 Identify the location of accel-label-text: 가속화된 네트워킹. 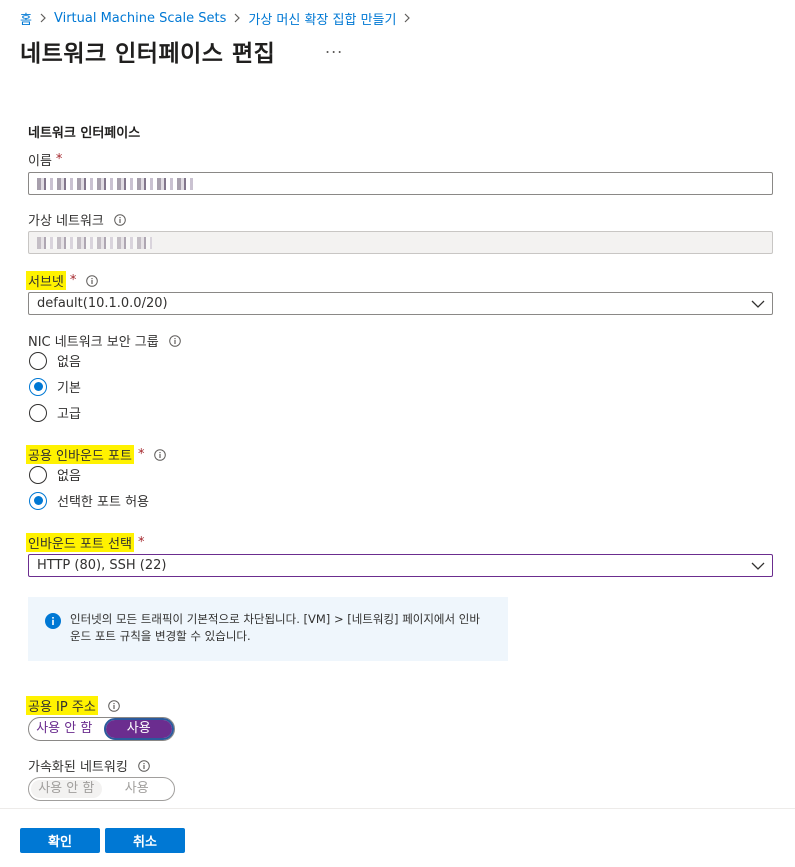
(78, 767).